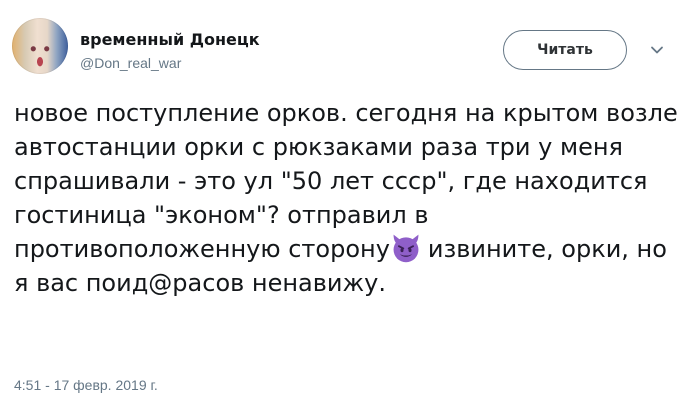  What do you see at coordinates (170, 51) in the screenshot?
I see `tweet-header: временный Донецк @Don_real_war` at bounding box center [170, 51].